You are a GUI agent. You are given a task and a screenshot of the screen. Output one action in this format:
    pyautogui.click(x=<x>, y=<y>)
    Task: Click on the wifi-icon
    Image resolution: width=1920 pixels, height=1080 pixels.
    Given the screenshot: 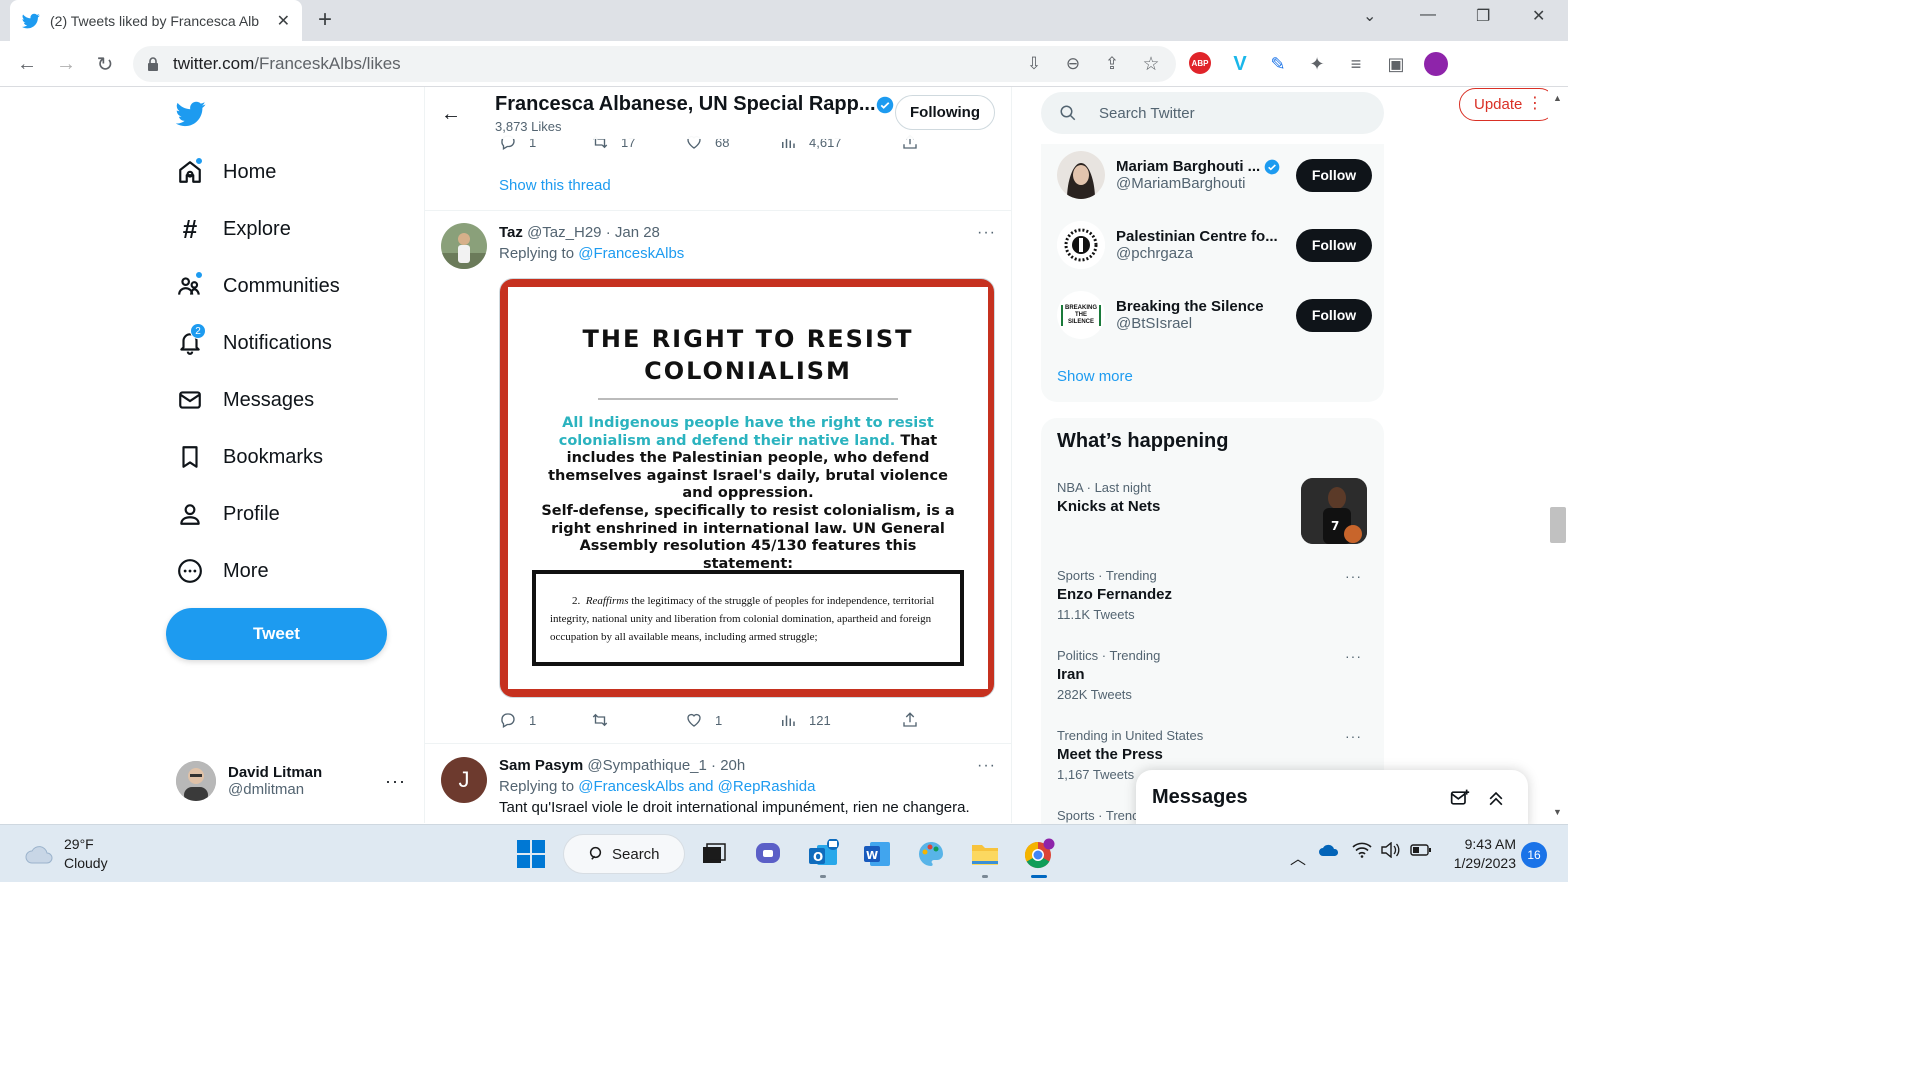 What is the action you would take?
    pyautogui.click(x=1362, y=851)
    